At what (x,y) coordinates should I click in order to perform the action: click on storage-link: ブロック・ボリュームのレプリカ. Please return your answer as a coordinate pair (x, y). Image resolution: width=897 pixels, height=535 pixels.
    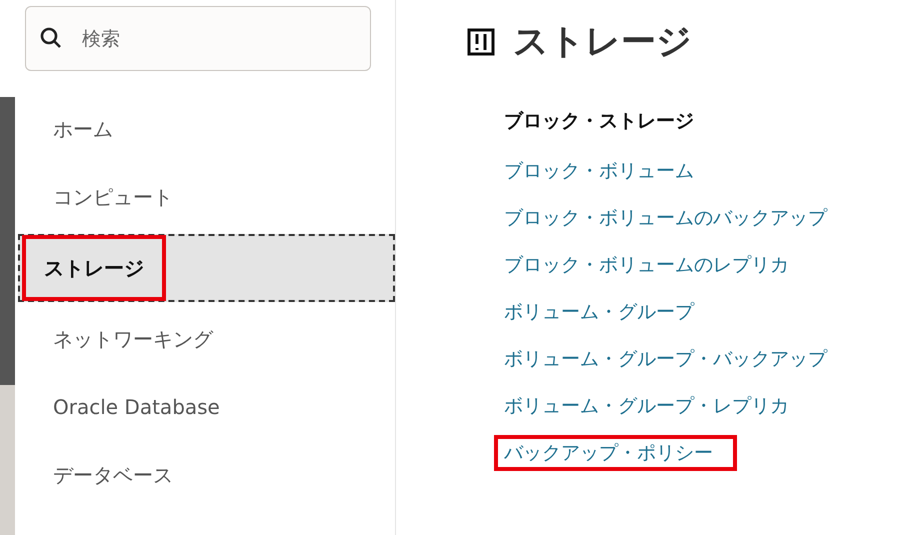
    Looking at the image, I should click on (646, 265).